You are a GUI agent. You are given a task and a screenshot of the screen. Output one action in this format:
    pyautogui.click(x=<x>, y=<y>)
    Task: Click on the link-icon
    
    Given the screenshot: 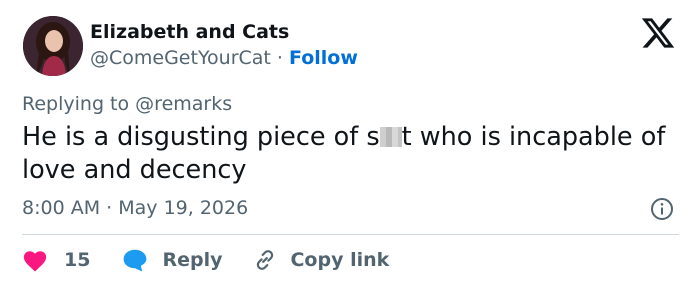 What is the action you would take?
    pyautogui.click(x=265, y=260)
    